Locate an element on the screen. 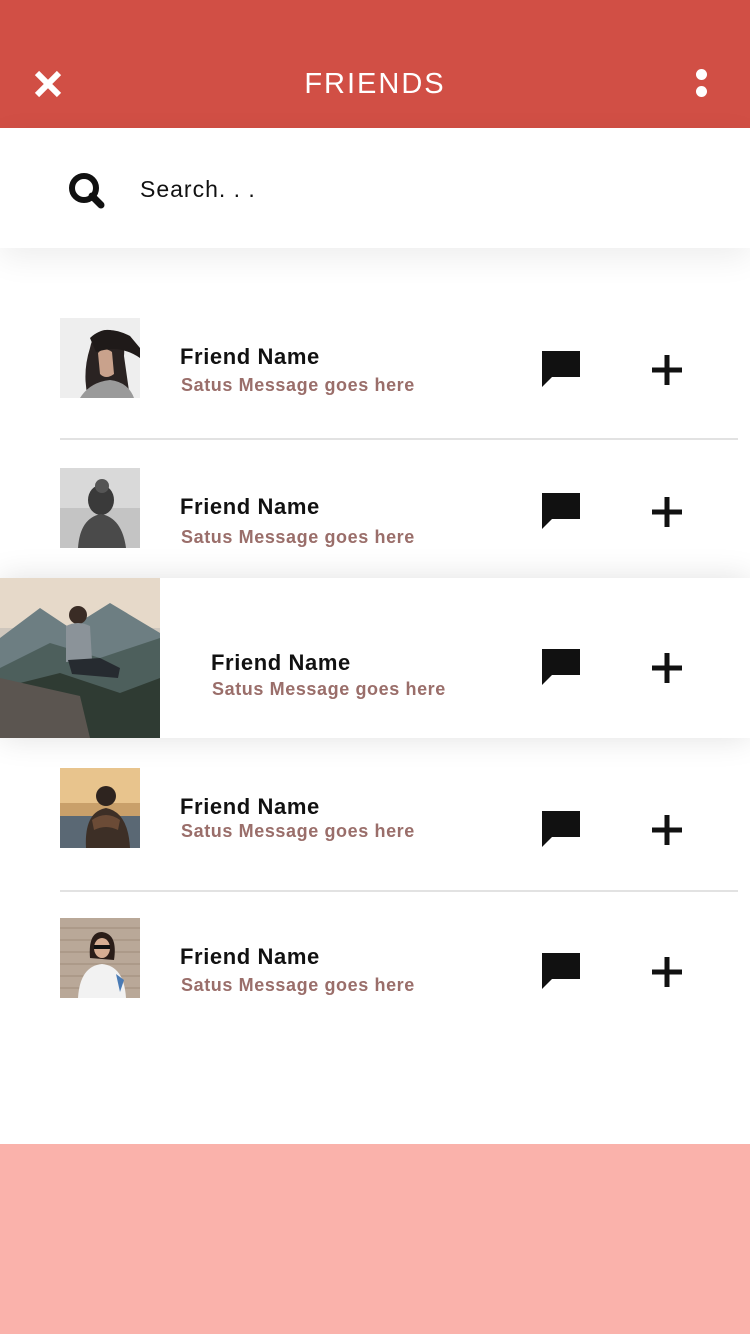  search-input is located at coordinates (400, 189).